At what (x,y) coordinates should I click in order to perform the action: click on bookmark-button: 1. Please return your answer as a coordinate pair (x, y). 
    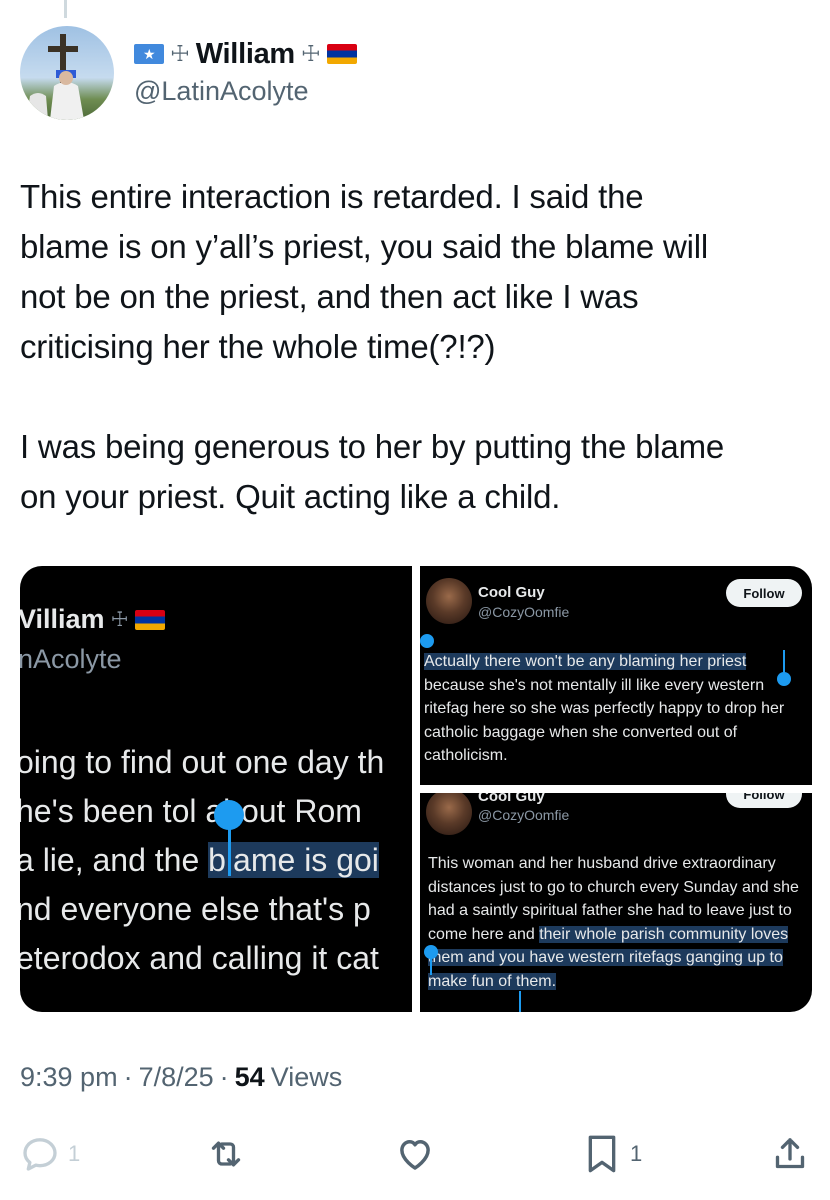
    Looking at the image, I should click on (612, 1154).